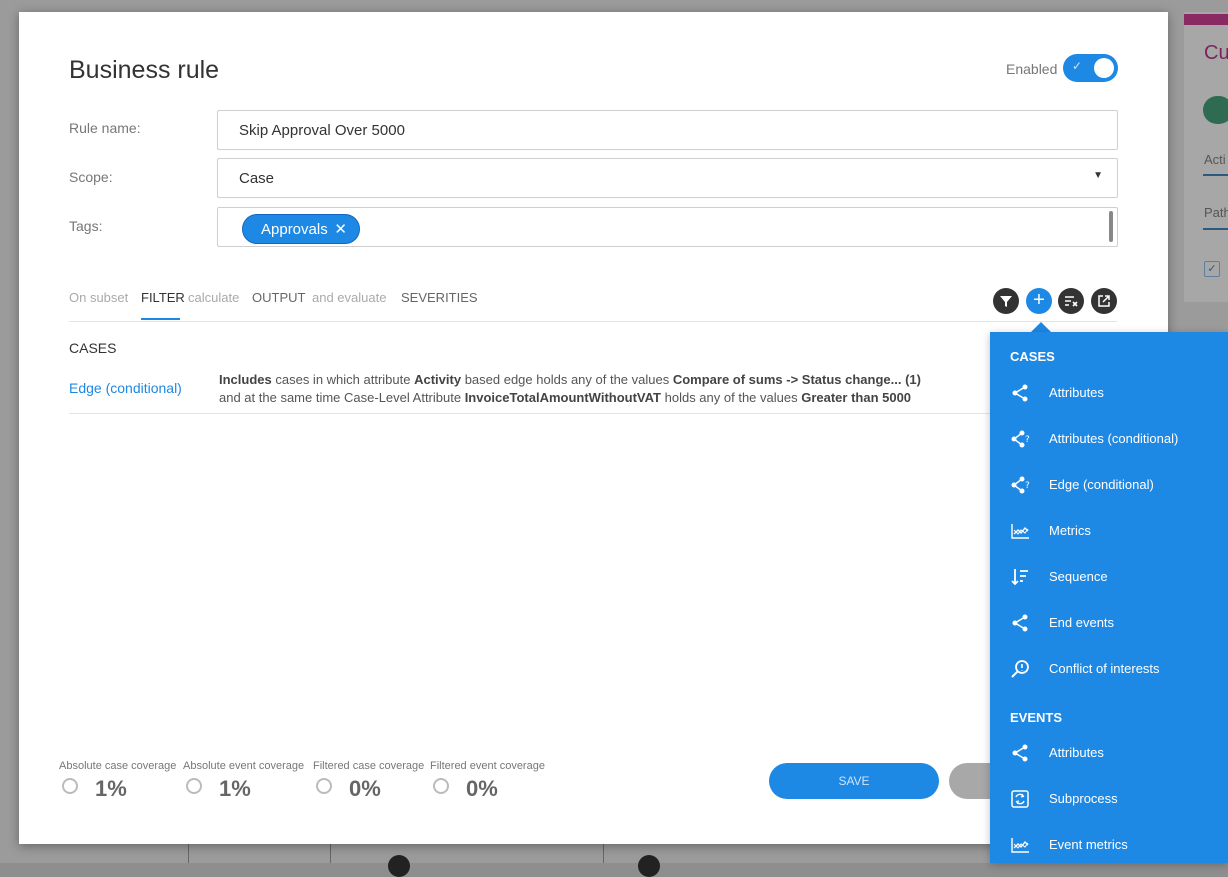  Describe the element at coordinates (1032, 69) in the screenshot. I see `enabled-label: Enabled` at that location.